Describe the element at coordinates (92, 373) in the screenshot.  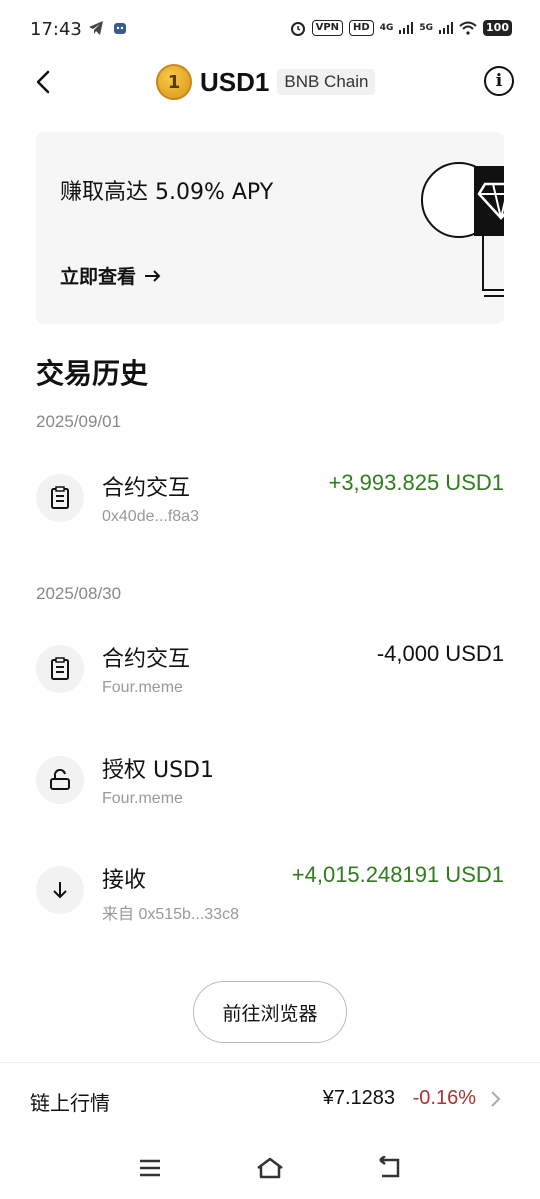
I see `history-title: 交易历史` at that location.